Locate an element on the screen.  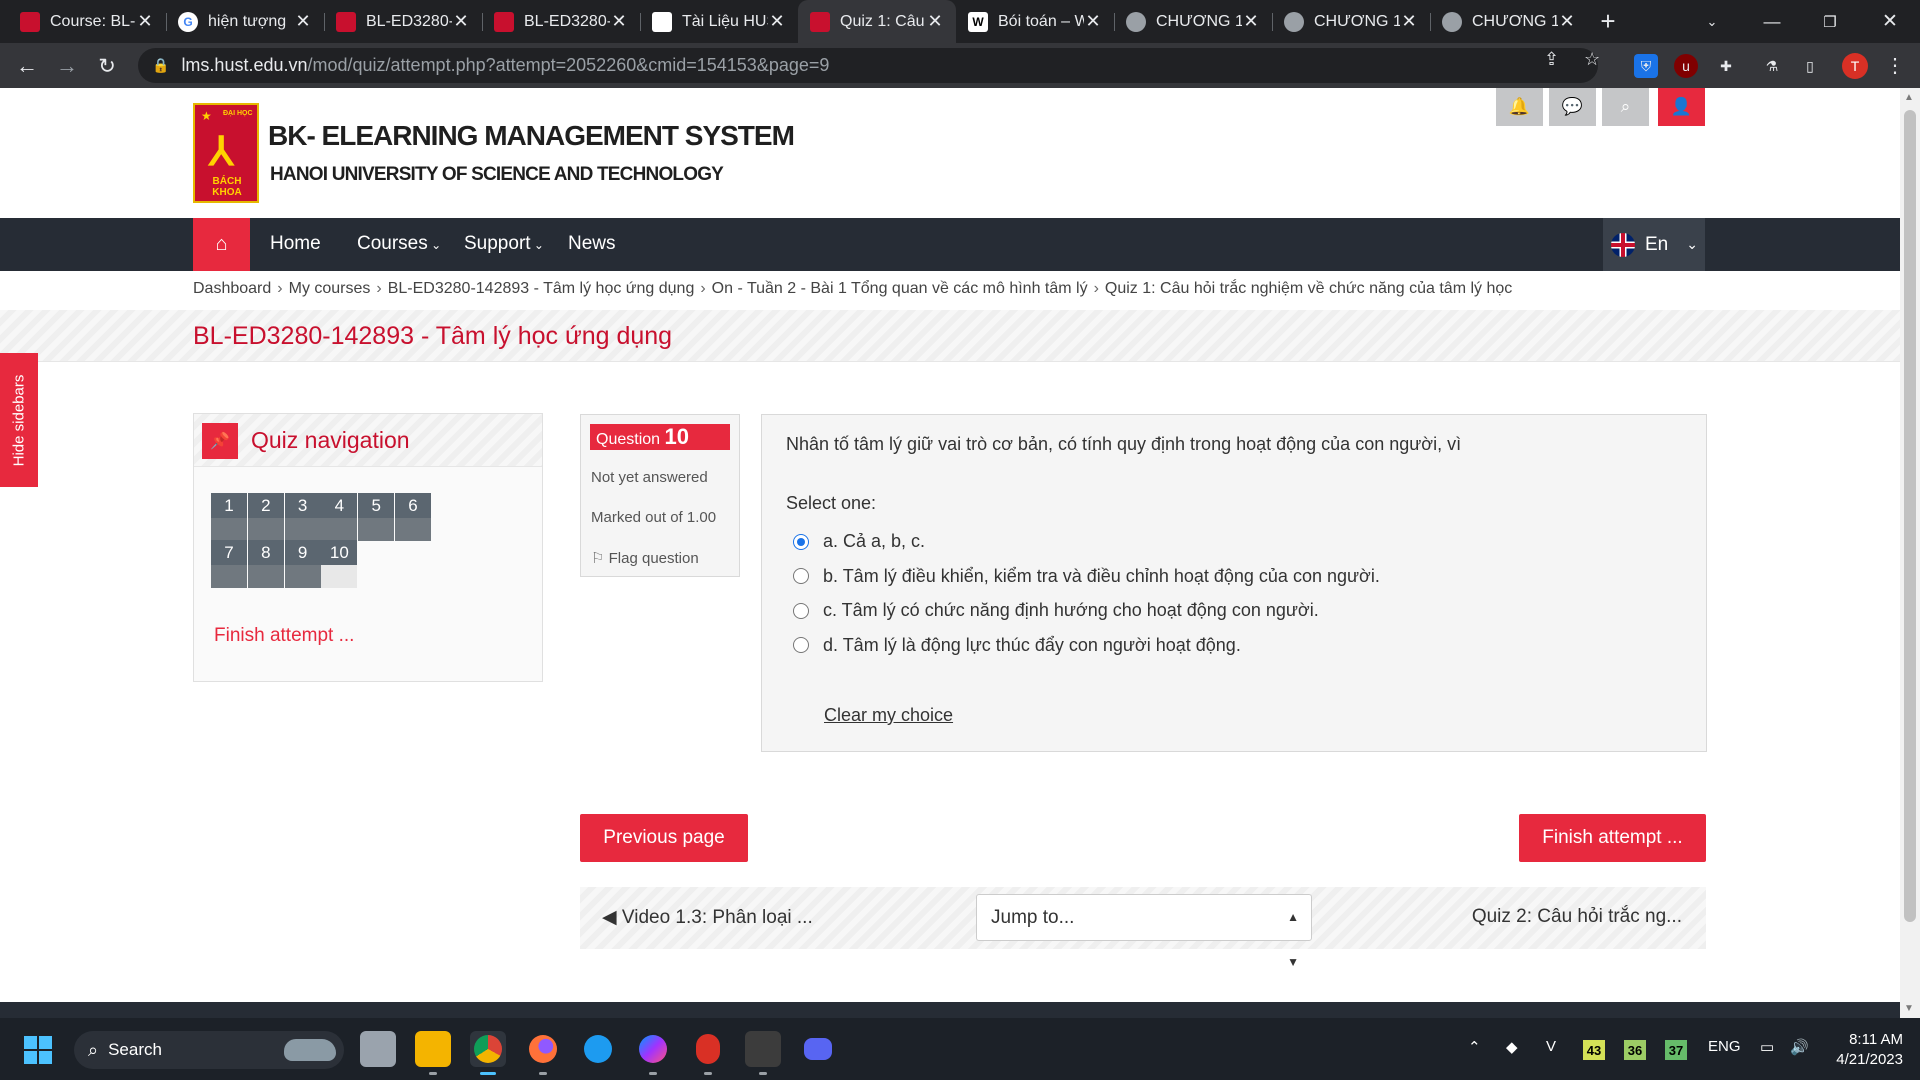
start-windows-icon is located at coordinates (38, 1050).